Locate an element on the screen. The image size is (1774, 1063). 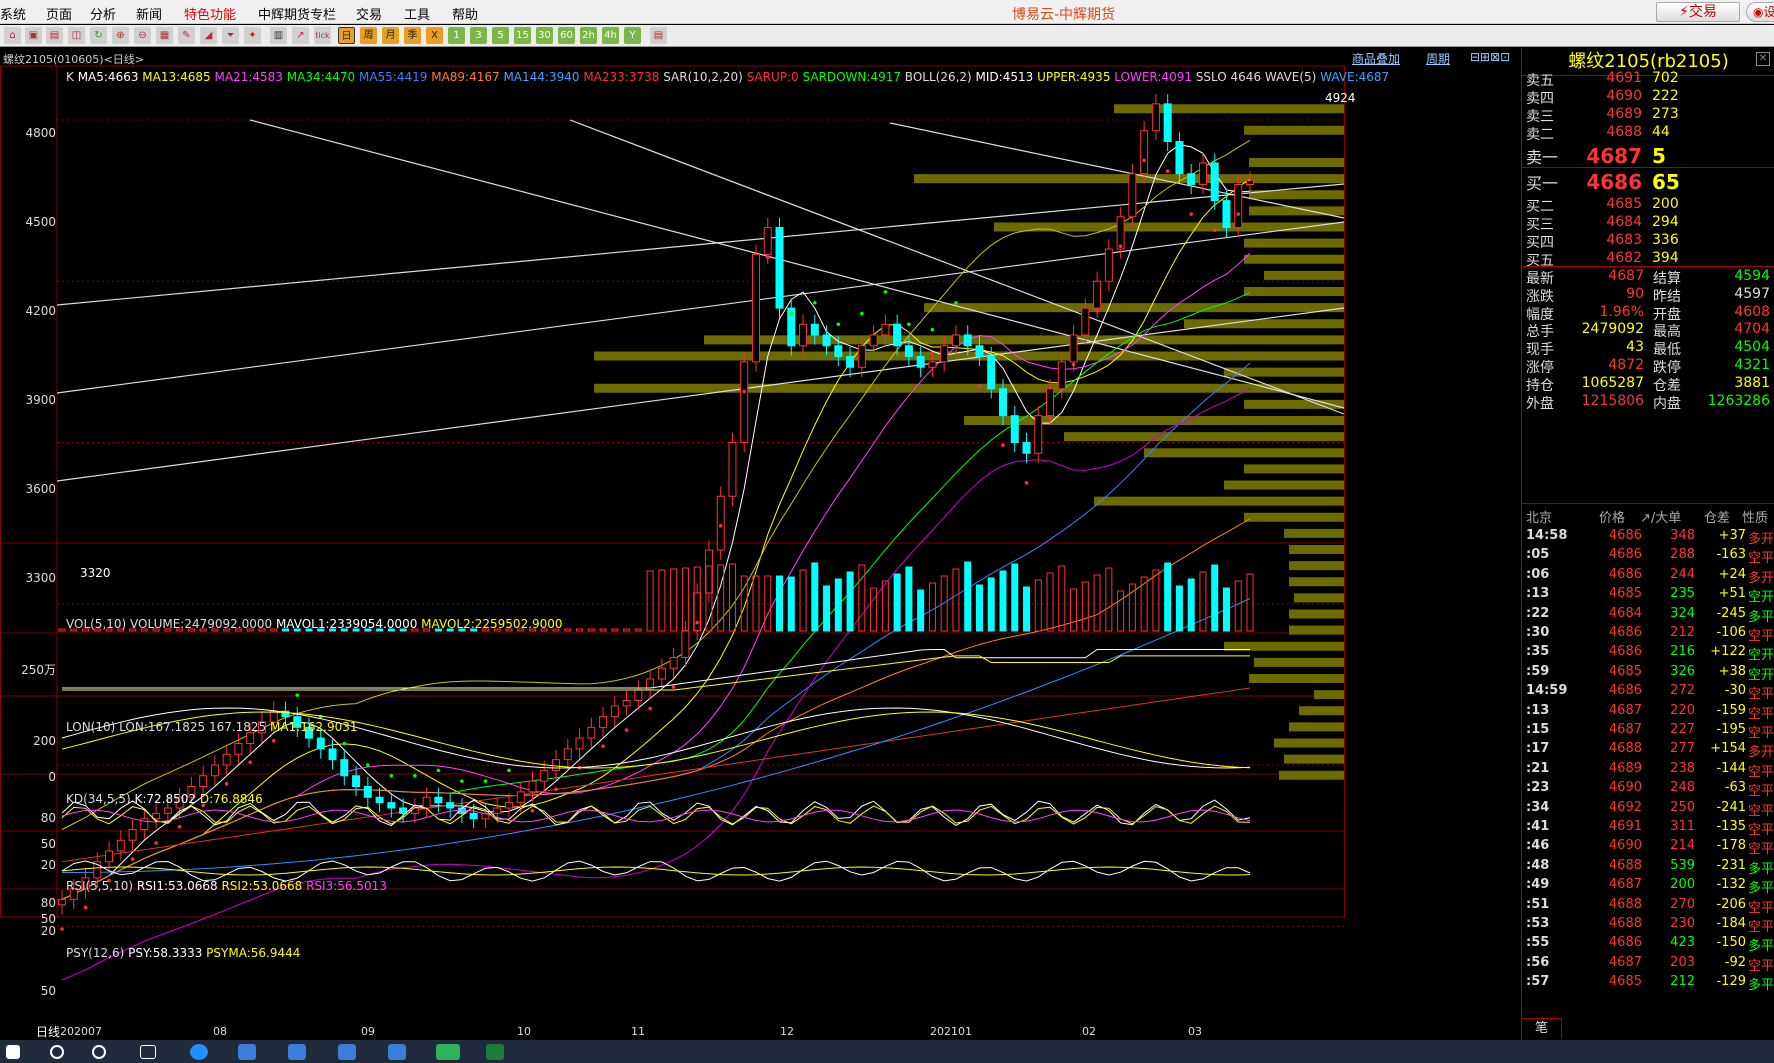
menu-features: 特色功能 is located at coordinates (210, 13).